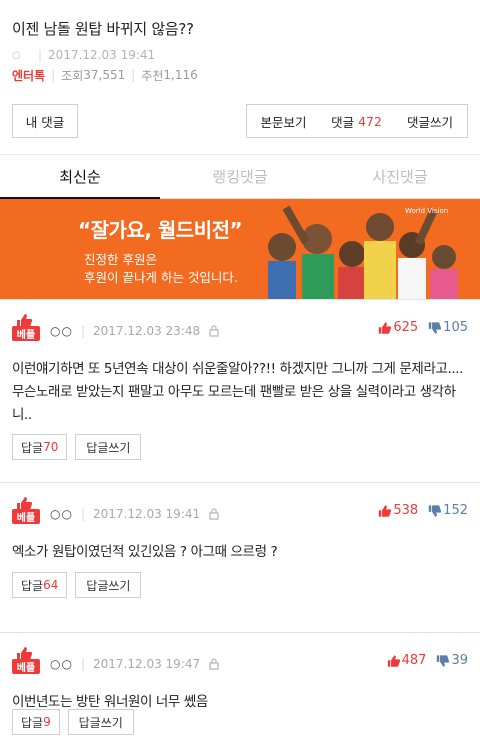 The height and width of the screenshot is (754, 480). I want to click on views-label: 조회, so click(72, 75).